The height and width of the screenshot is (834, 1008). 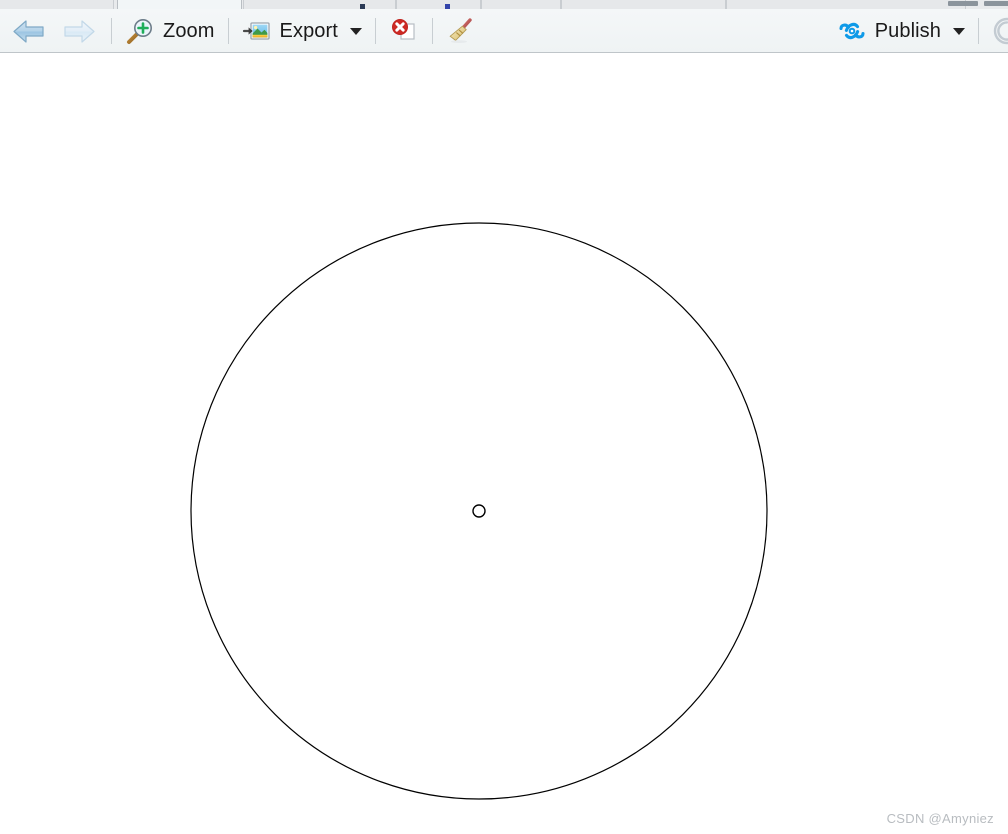 I want to click on refresh-circle-icon, so click(x=1000, y=31).